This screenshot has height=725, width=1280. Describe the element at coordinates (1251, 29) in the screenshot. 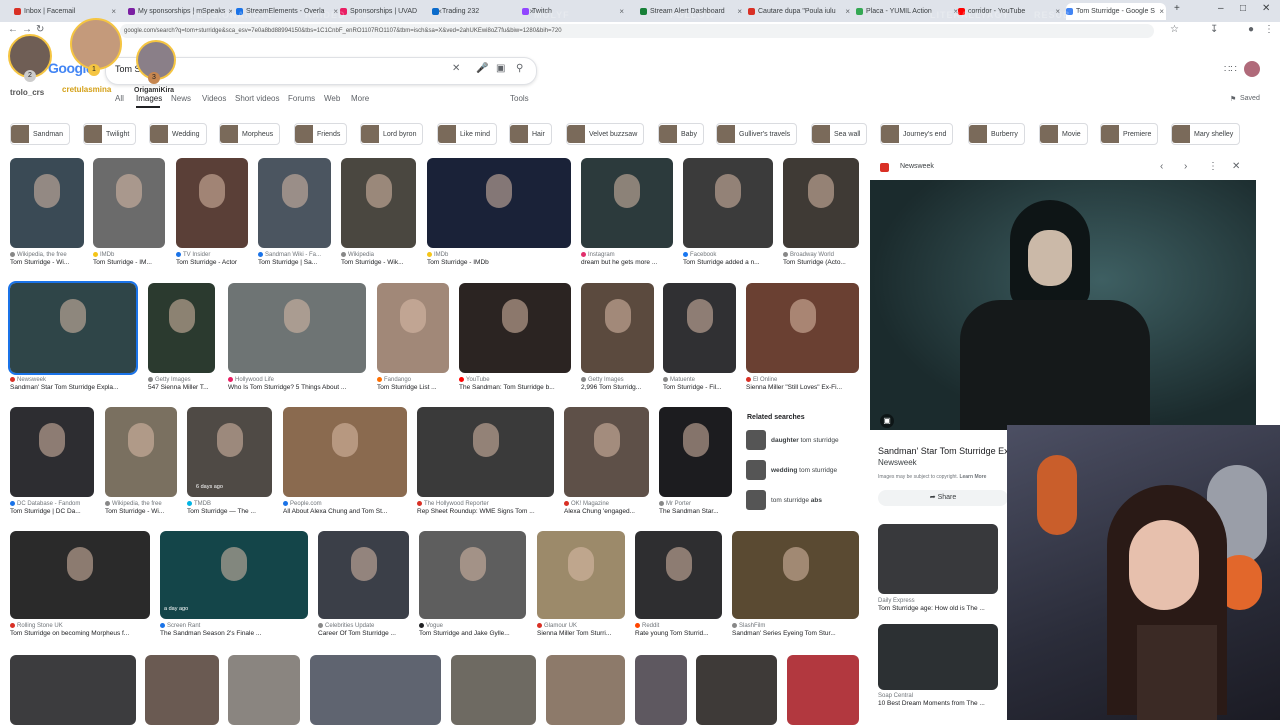

I see `profile-icon: ●` at that location.